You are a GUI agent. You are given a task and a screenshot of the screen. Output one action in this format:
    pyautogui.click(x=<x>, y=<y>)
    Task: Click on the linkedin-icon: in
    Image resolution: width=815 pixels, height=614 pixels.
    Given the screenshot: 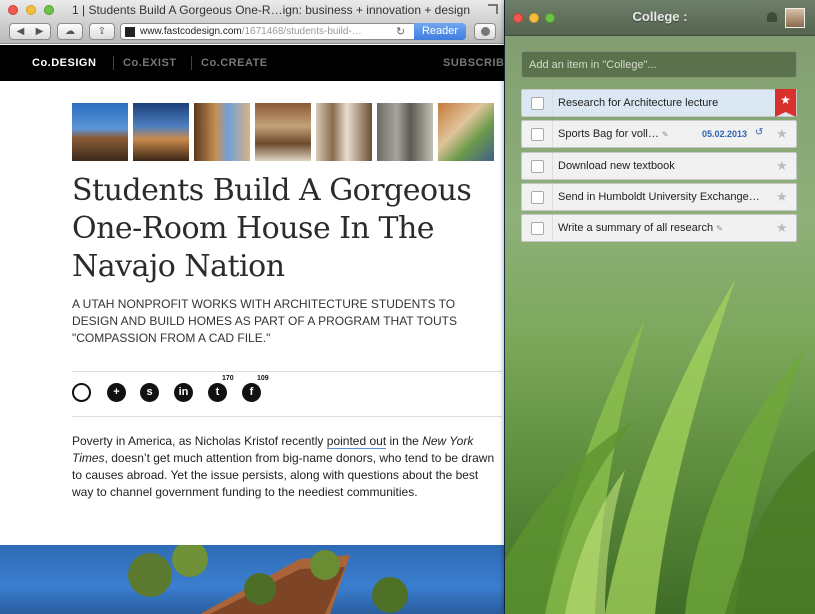 What is the action you would take?
    pyautogui.click(x=183, y=392)
    